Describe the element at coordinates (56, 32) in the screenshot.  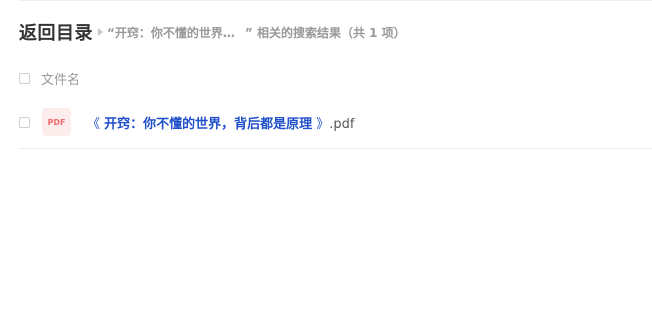
I see `back-to-catalog-link: 返回目录` at that location.